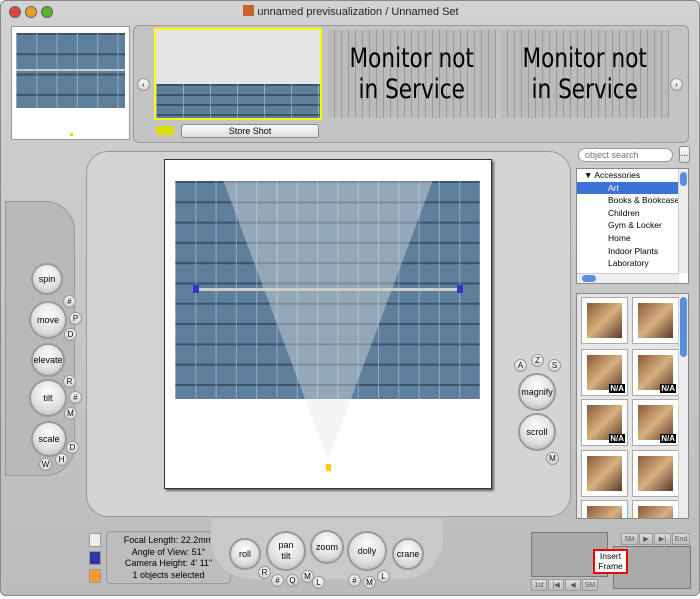 The height and width of the screenshot is (599, 700). I want to click on list-item: Indoor Plants, so click(632, 251).